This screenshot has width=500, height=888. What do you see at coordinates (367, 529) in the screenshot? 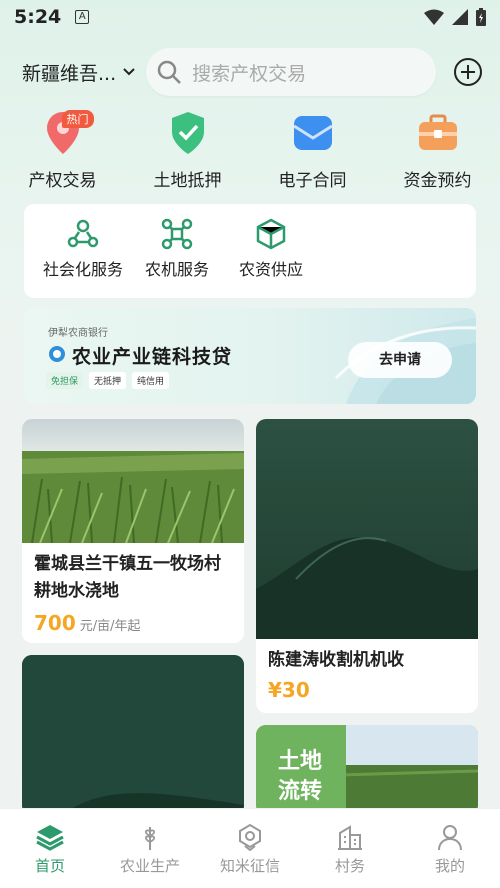
I see `dunes-image` at bounding box center [367, 529].